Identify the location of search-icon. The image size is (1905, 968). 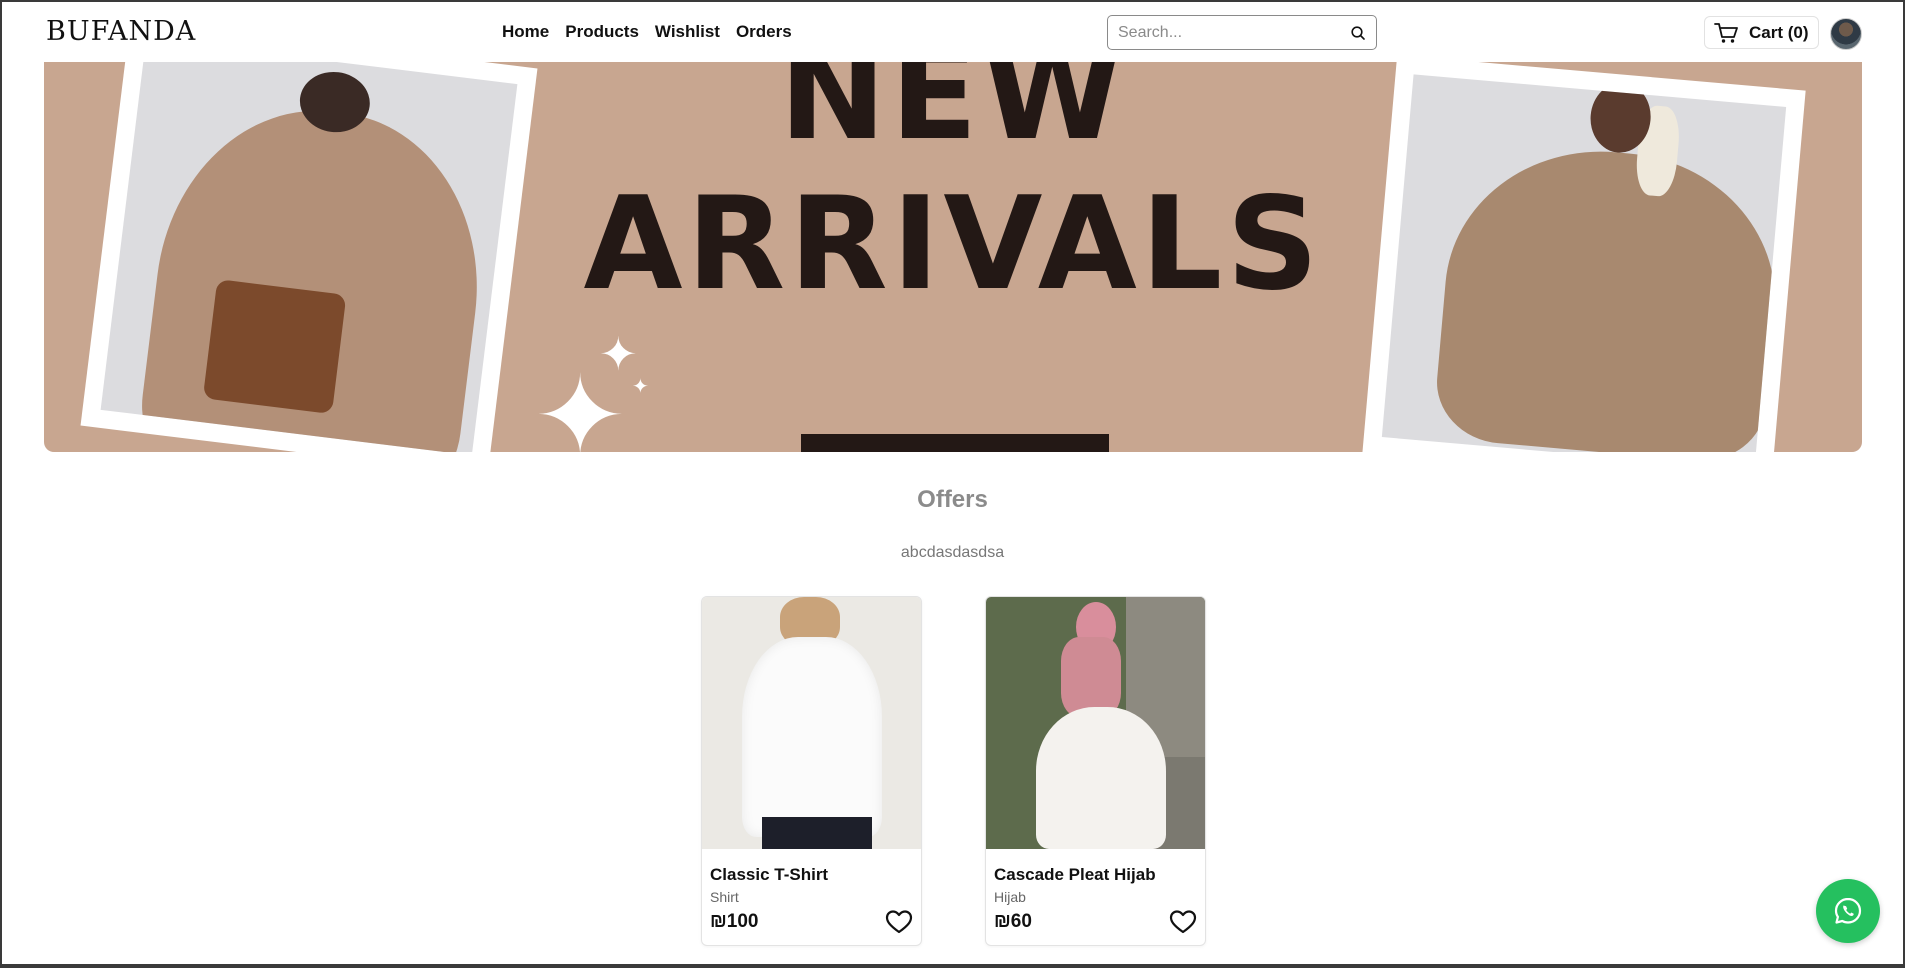
(1358, 33).